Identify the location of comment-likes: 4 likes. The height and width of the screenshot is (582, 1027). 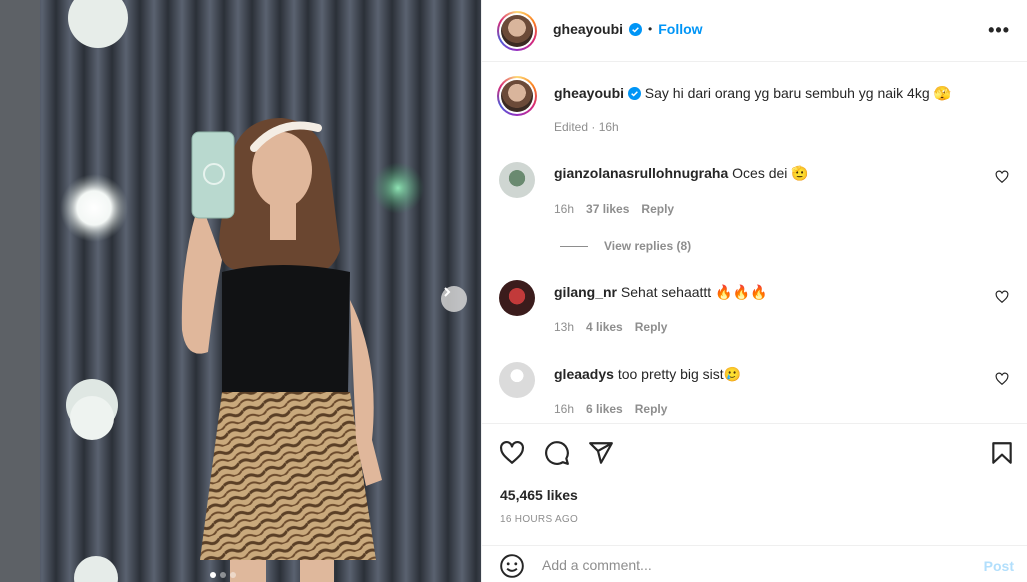
(604, 327).